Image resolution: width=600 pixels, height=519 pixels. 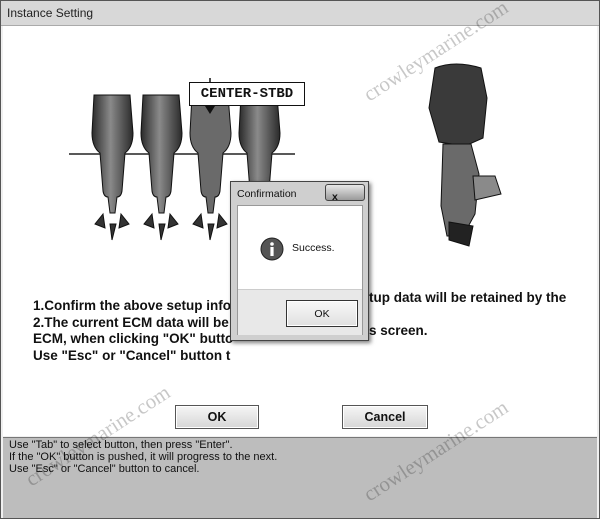 I want to click on position-label: CENTER-STBD, so click(x=247, y=94).